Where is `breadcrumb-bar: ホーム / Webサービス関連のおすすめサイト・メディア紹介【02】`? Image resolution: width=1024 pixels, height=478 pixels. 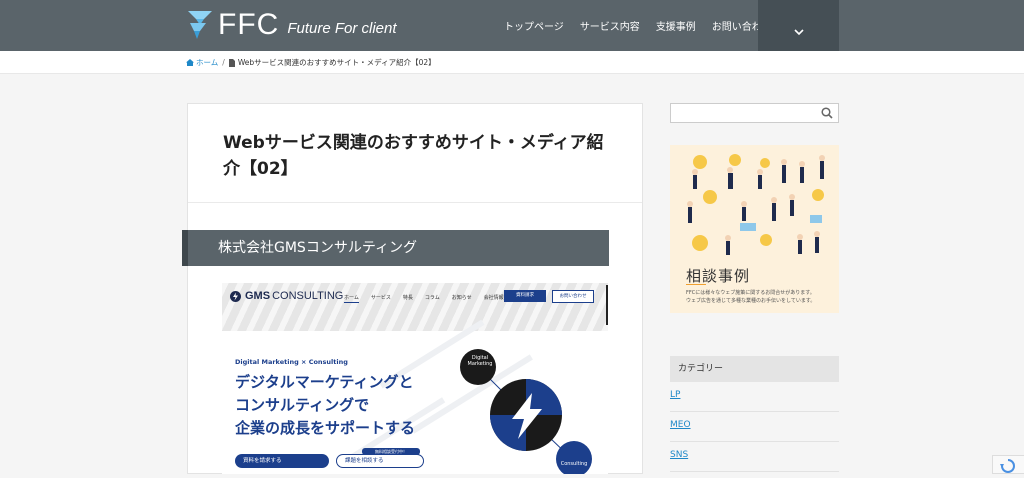
breadcrumb-bar: ホーム / Webサービス関連のおすすめサイト・メディア紹介【02】 is located at coordinates (512, 62).